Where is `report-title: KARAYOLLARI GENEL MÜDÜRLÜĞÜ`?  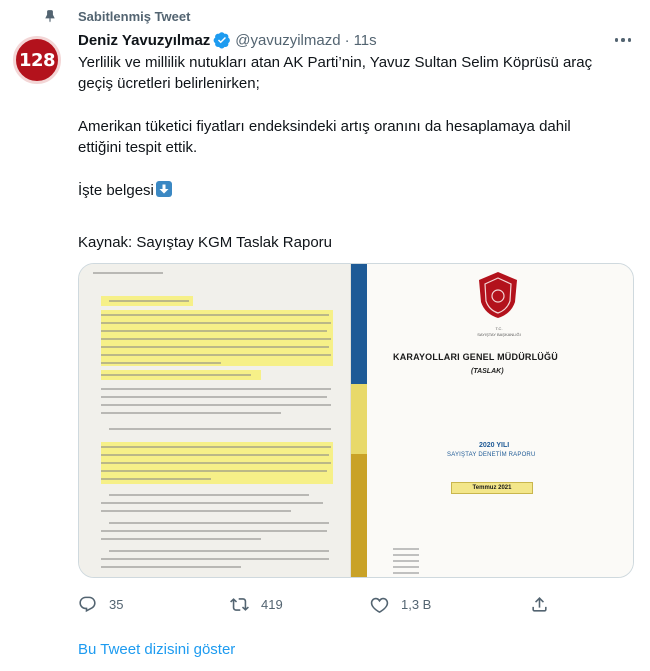 report-title: KARAYOLLARI GENEL MÜDÜRLÜĞÜ is located at coordinates (475, 357).